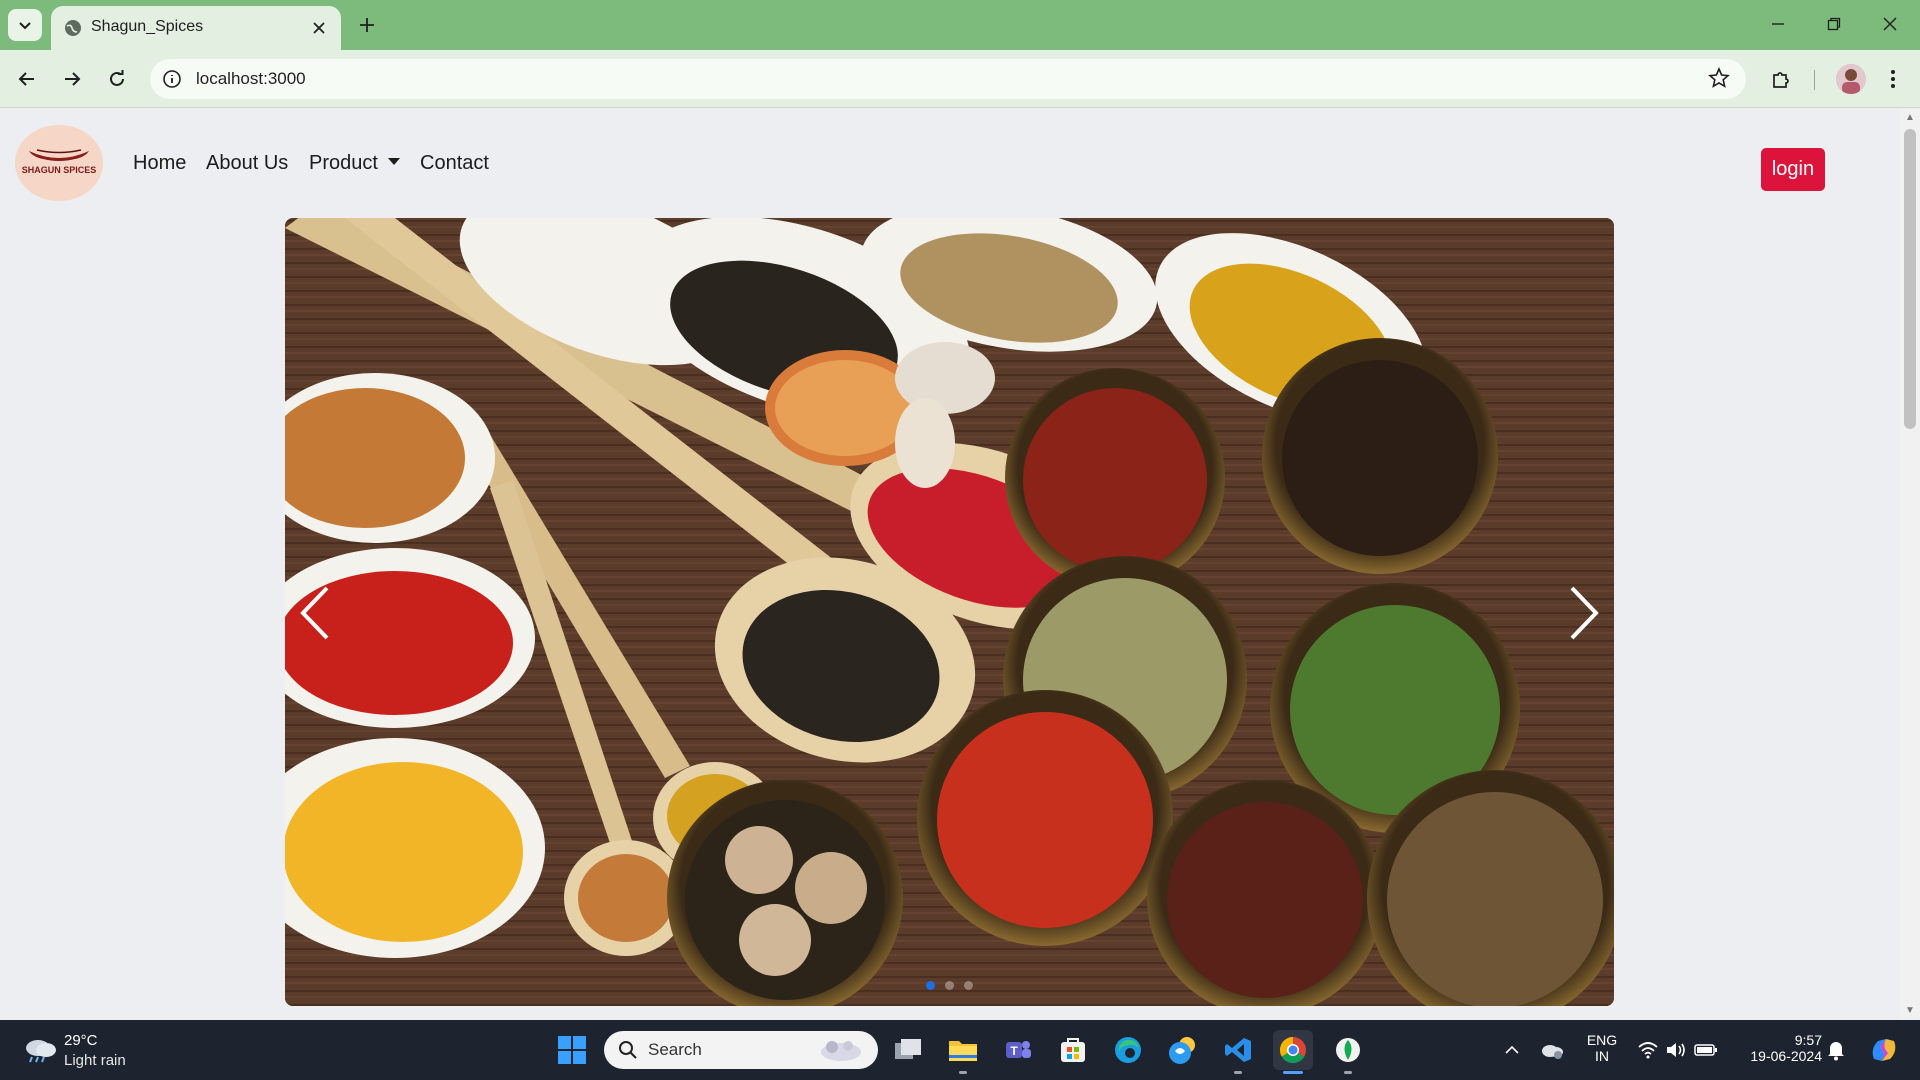 This screenshot has width=1920, height=1080. Describe the element at coordinates (675, 1049) in the screenshot. I see `search-placeholder: Search` at that location.